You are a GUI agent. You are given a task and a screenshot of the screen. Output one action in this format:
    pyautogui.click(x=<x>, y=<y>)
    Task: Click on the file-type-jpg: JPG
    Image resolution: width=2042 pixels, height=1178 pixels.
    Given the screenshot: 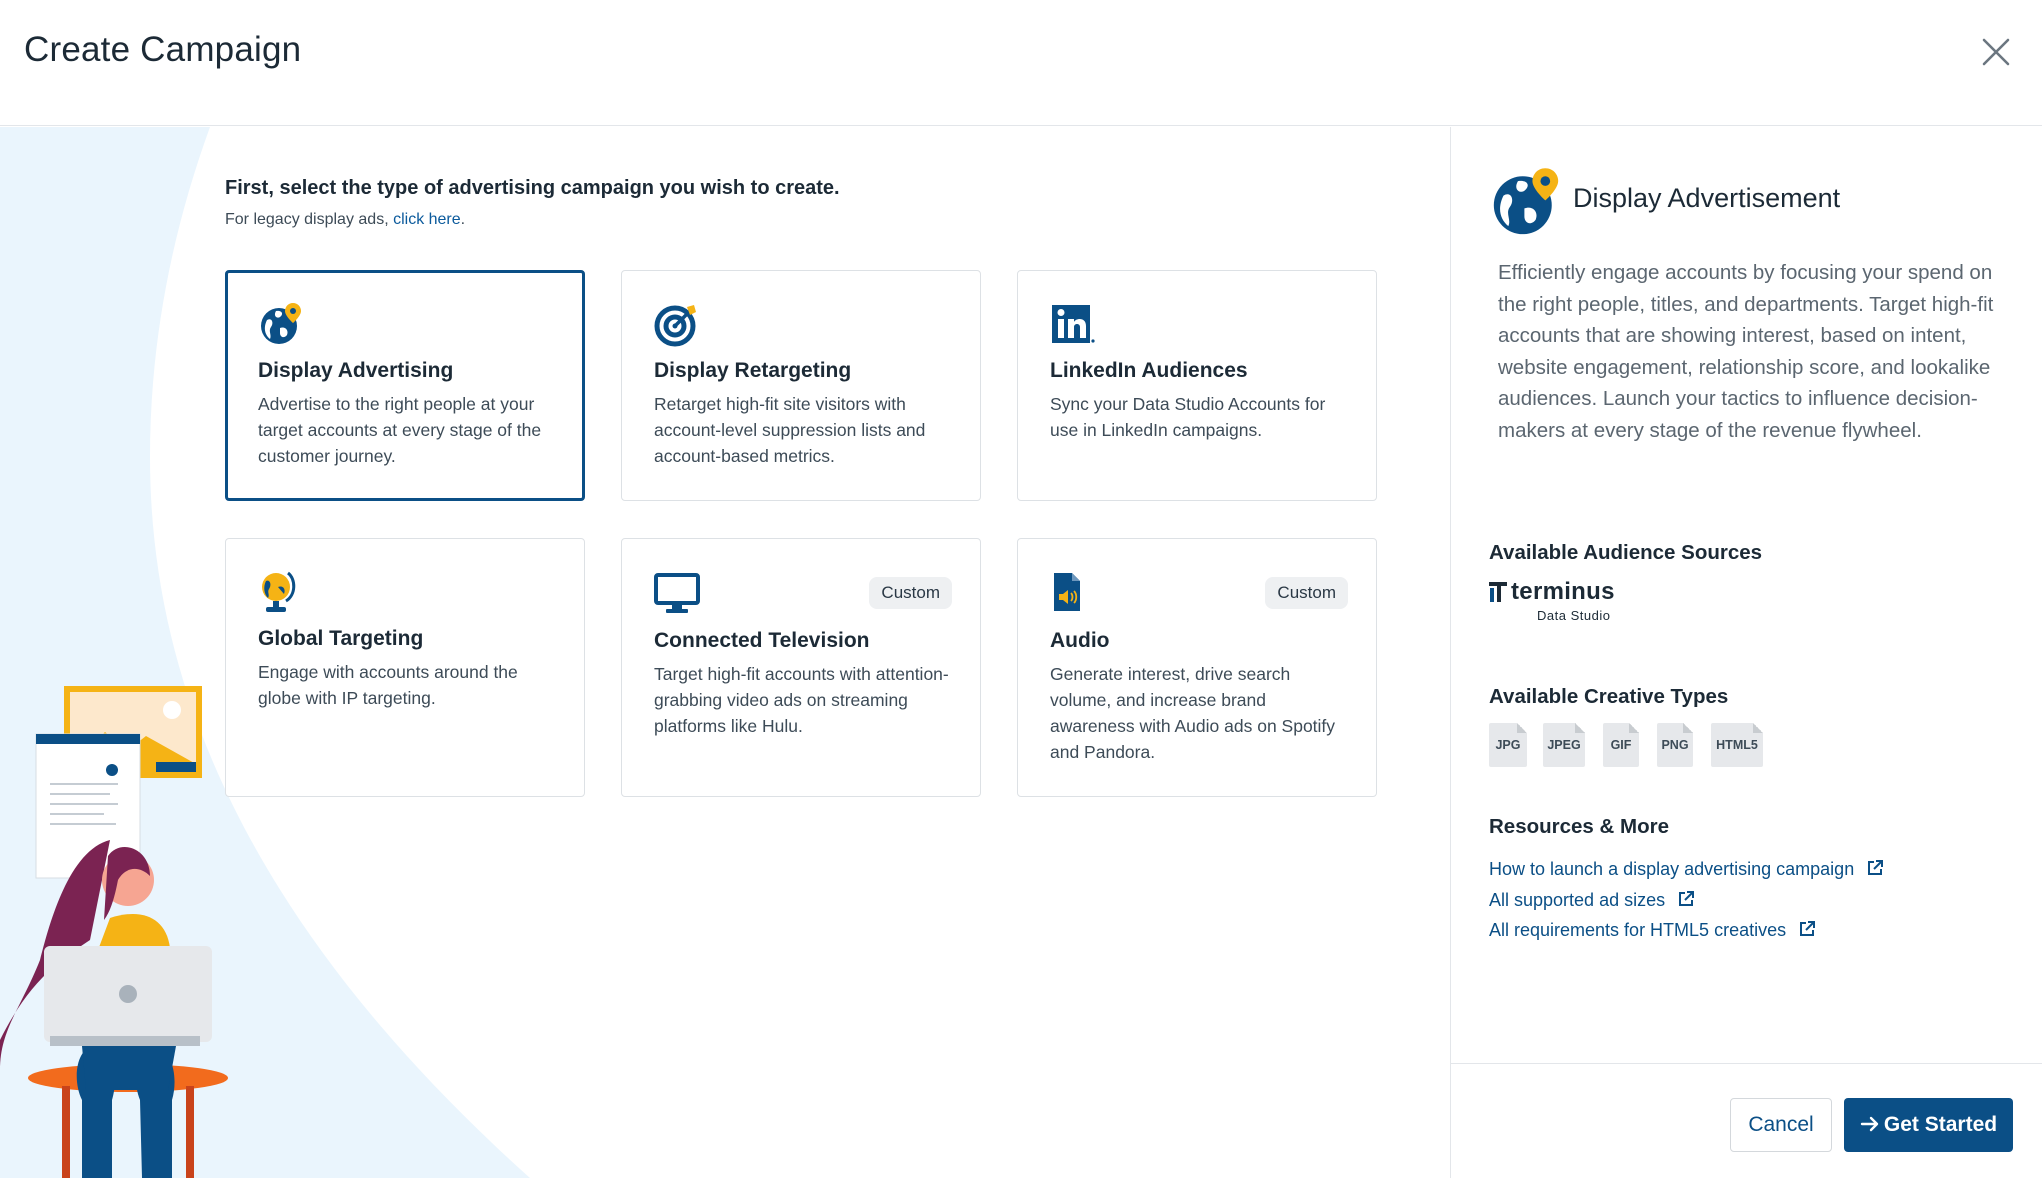 What is the action you would take?
    pyautogui.click(x=1508, y=745)
    